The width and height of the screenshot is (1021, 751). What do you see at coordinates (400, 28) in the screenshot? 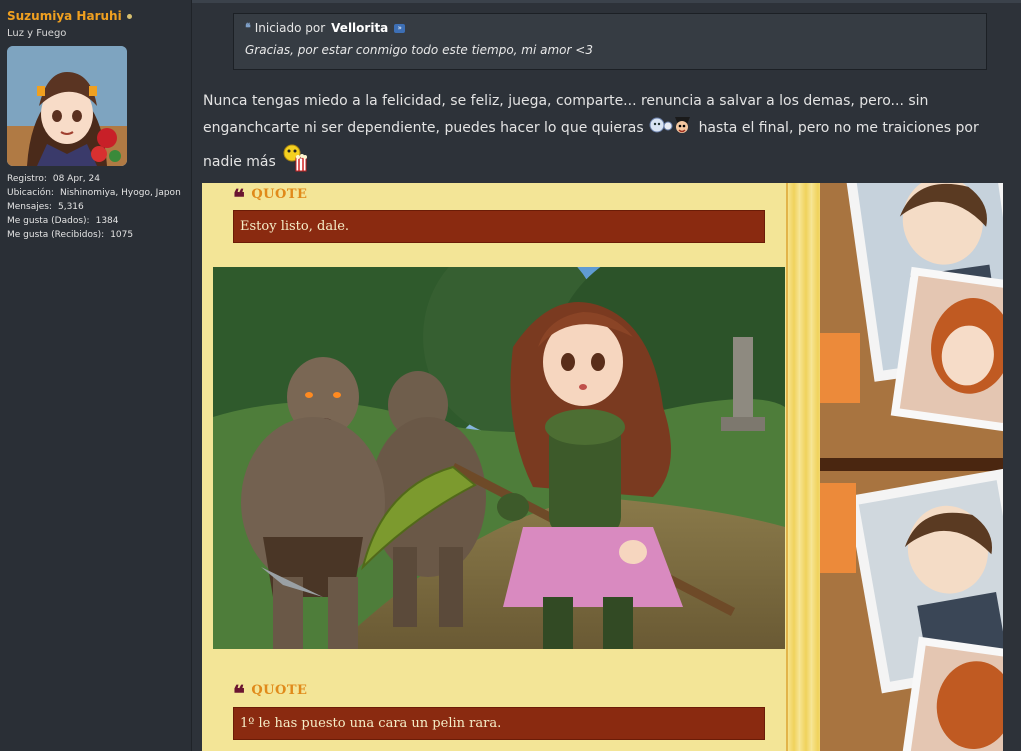
I see `jump-to-post-icon: »` at bounding box center [400, 28].